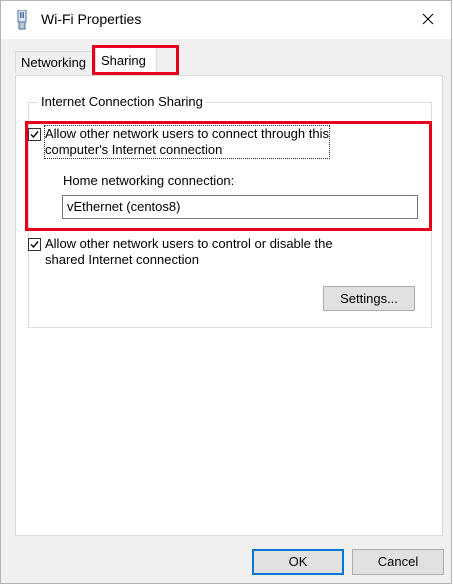  What do you see at coordinates (240, 207) in the screenshot?
I see `home-networking-select: vEthernet (centos8)` at bounding box center [240, 207].